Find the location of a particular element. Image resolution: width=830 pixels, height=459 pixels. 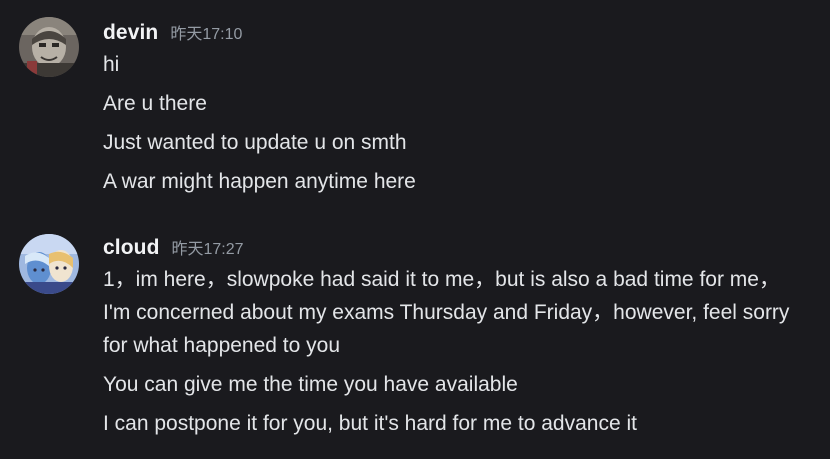

message-header: cloud 昨天17:27 is located at coordinates (173, 247).